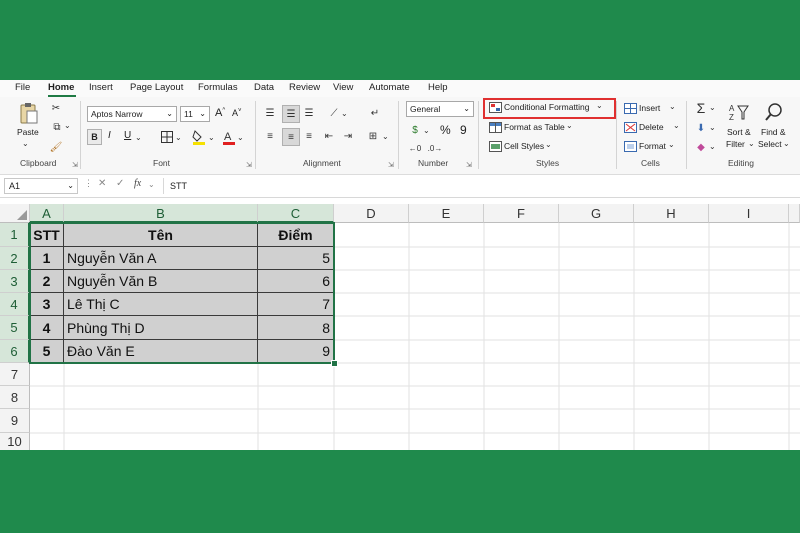 The image size is (800, 533). What do you see at coordinates (463, 130) in the screenshot?
I see `comma-style-button: 9` at bounding box center [463, 130].